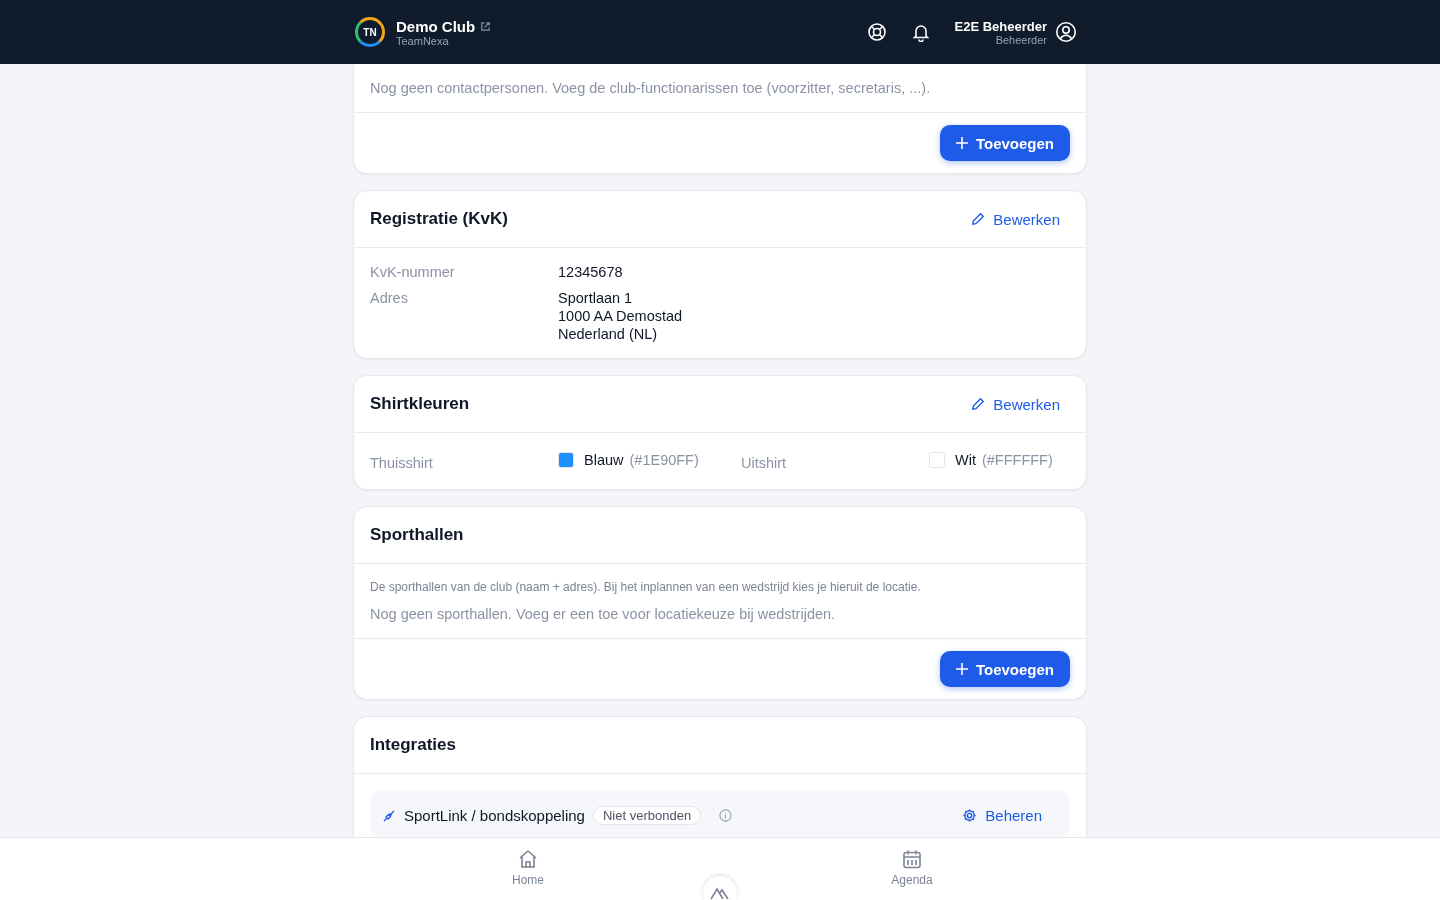 This screenshot has height=900, width=1440. I want to click on settings-icon, so click(970, 815).